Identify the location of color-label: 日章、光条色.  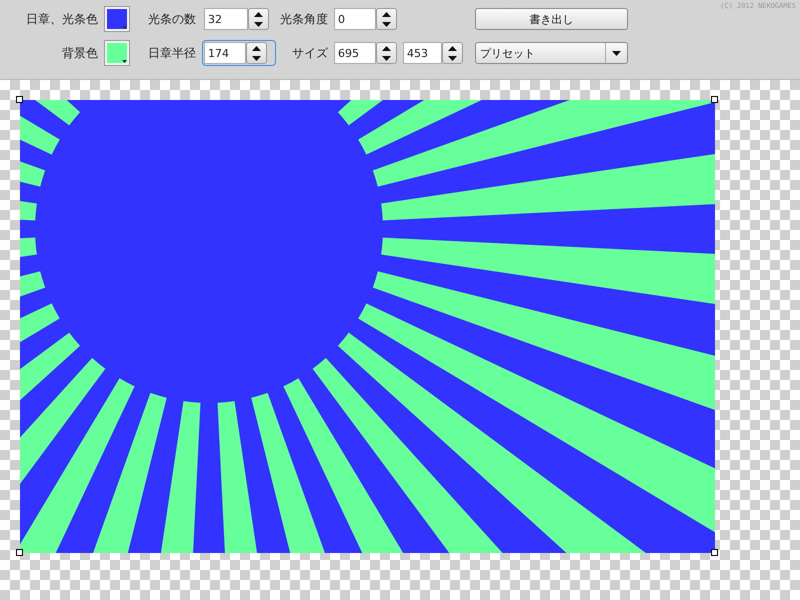
(62, 19).